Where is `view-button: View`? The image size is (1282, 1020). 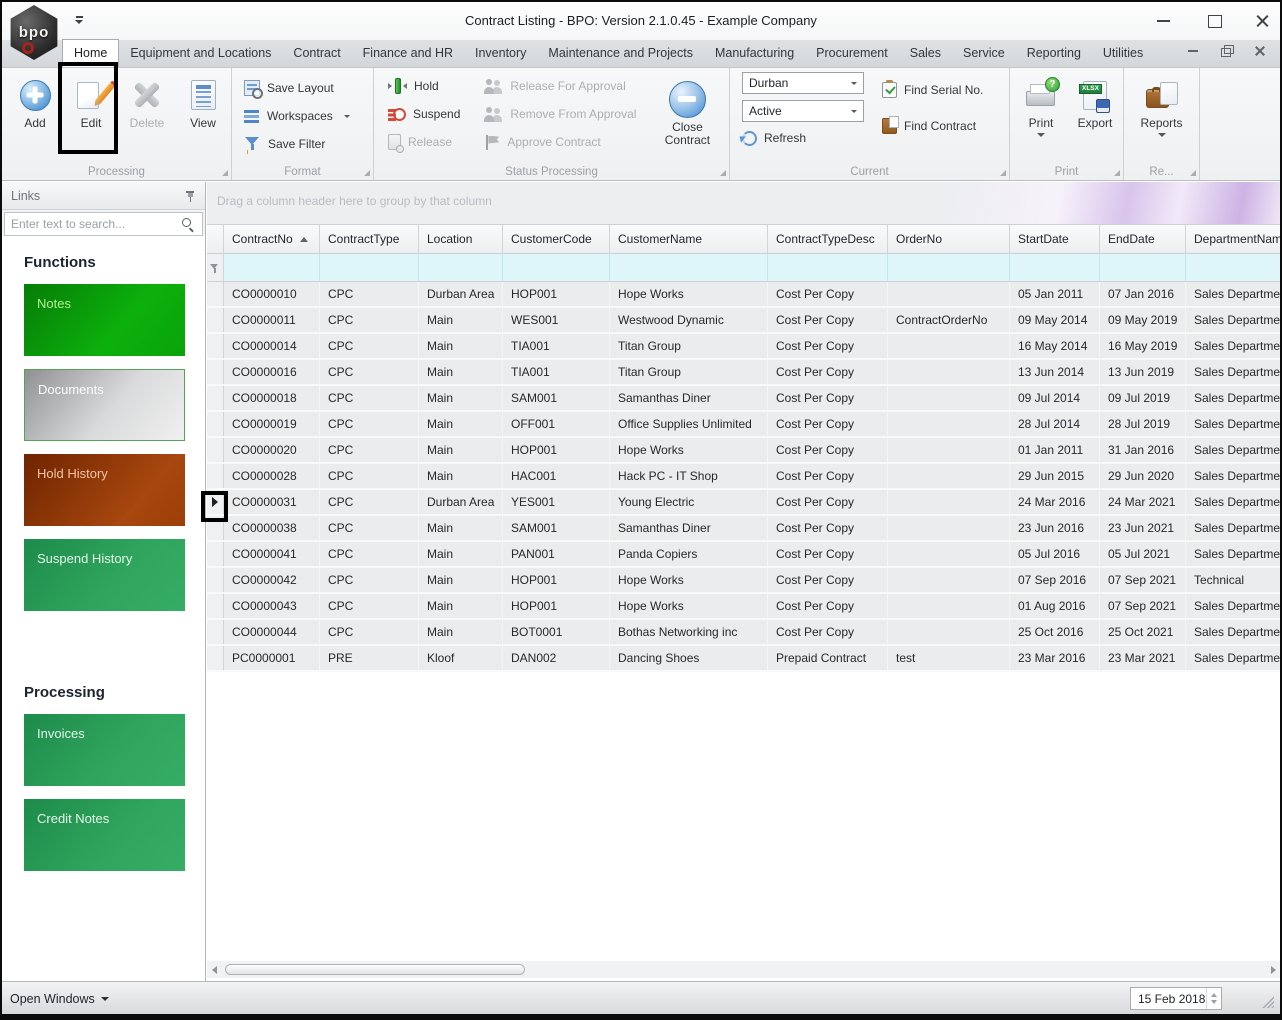
view-button: View is located at coordinates (203, 114).